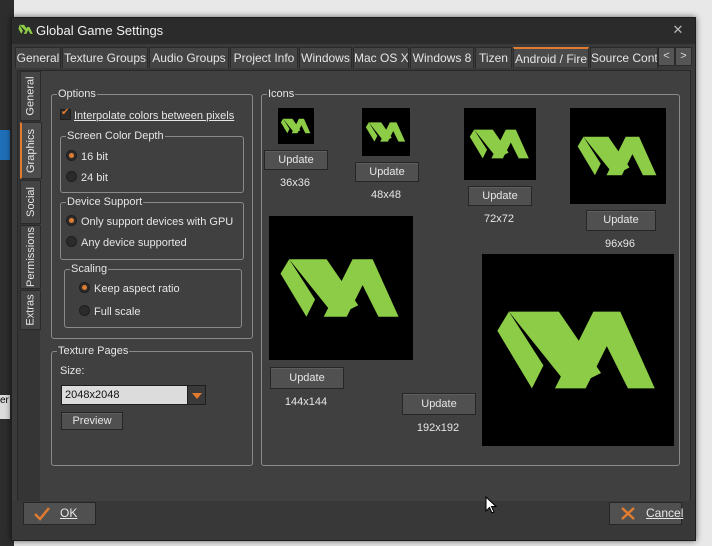 This screenshot has width=712, height=546. What do you see at coordinates (295, 183) in the screenshot?
I see `icon-size-label-36: 36x36` at bounding box center [295, 183].